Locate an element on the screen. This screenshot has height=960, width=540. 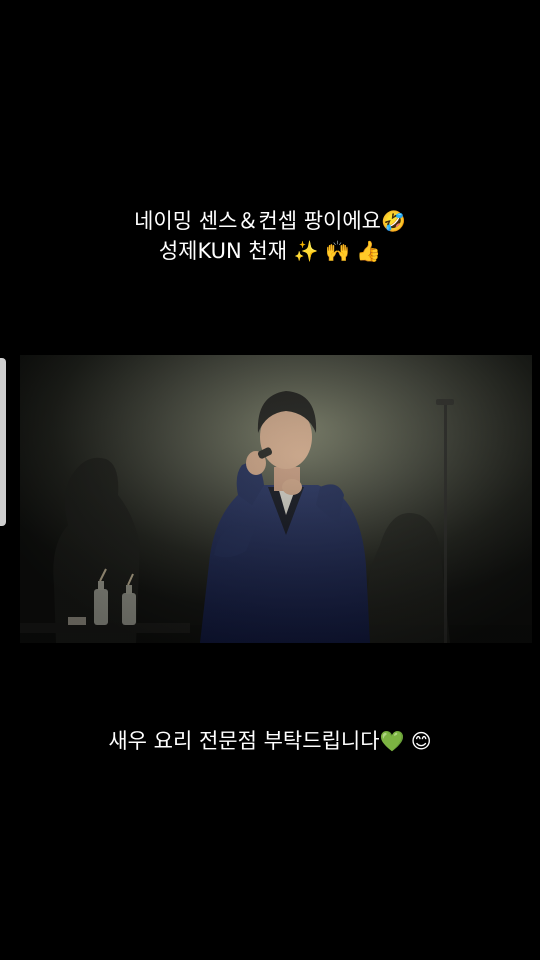
top-caption-line-2-text: 성제KUN 천재 is located at coordinates (223, 251).